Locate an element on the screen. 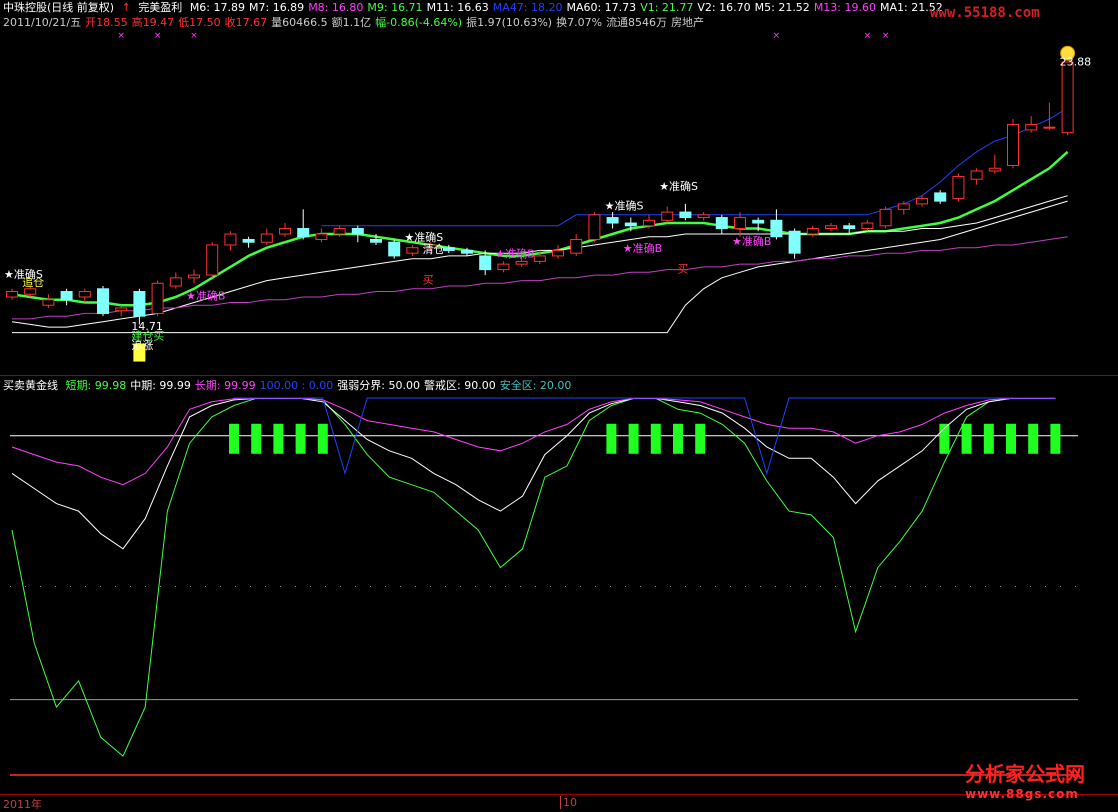 The image size is (1118, 812). top-x-marker-4: × is located at coordinates (194, 36).